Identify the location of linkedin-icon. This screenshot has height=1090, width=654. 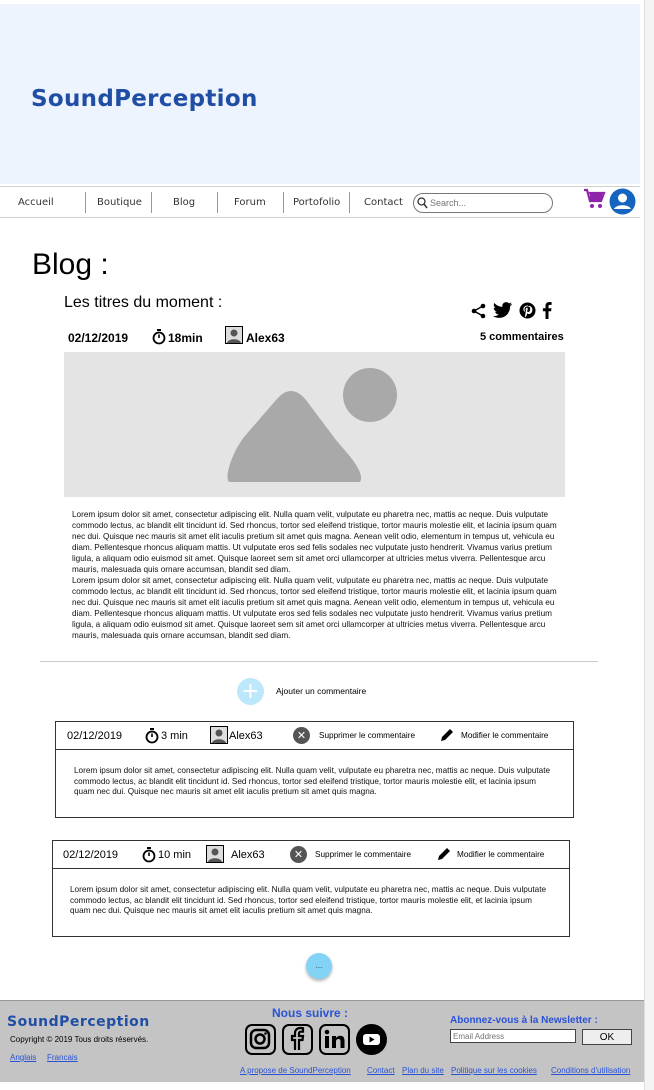
(334, 1039).